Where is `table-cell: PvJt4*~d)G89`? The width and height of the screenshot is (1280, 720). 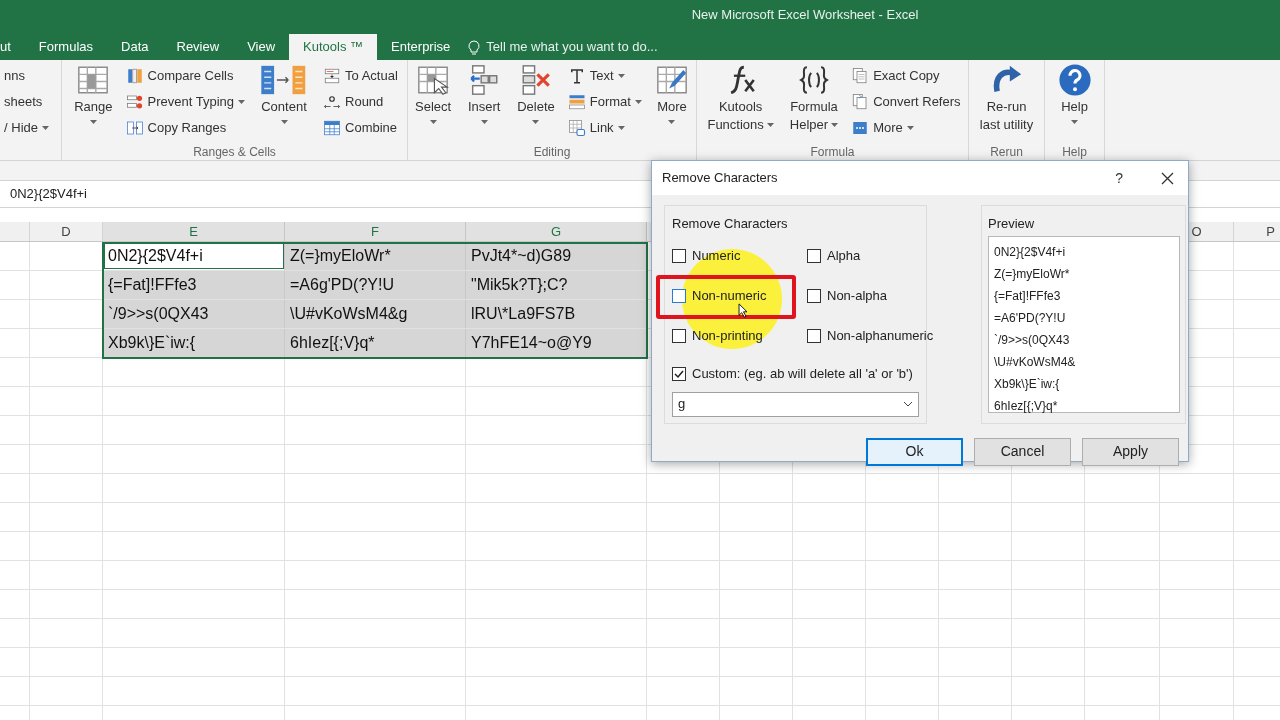
table-cell: PvJt4*~d)G89 is located at coordinates (556, 256).